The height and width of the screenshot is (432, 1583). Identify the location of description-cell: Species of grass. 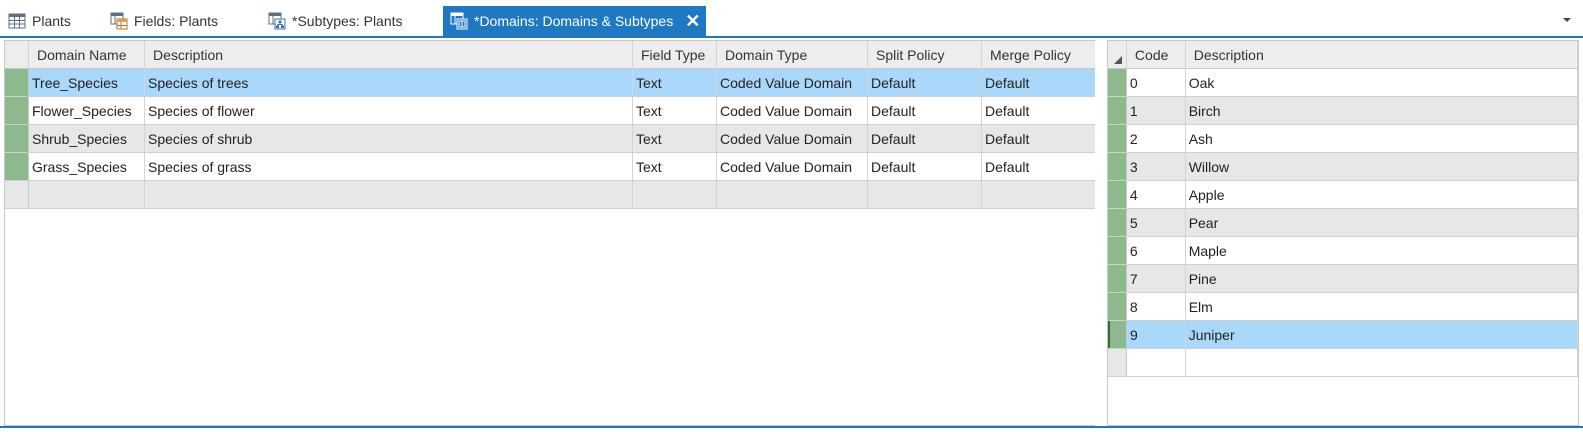
(389, 166).